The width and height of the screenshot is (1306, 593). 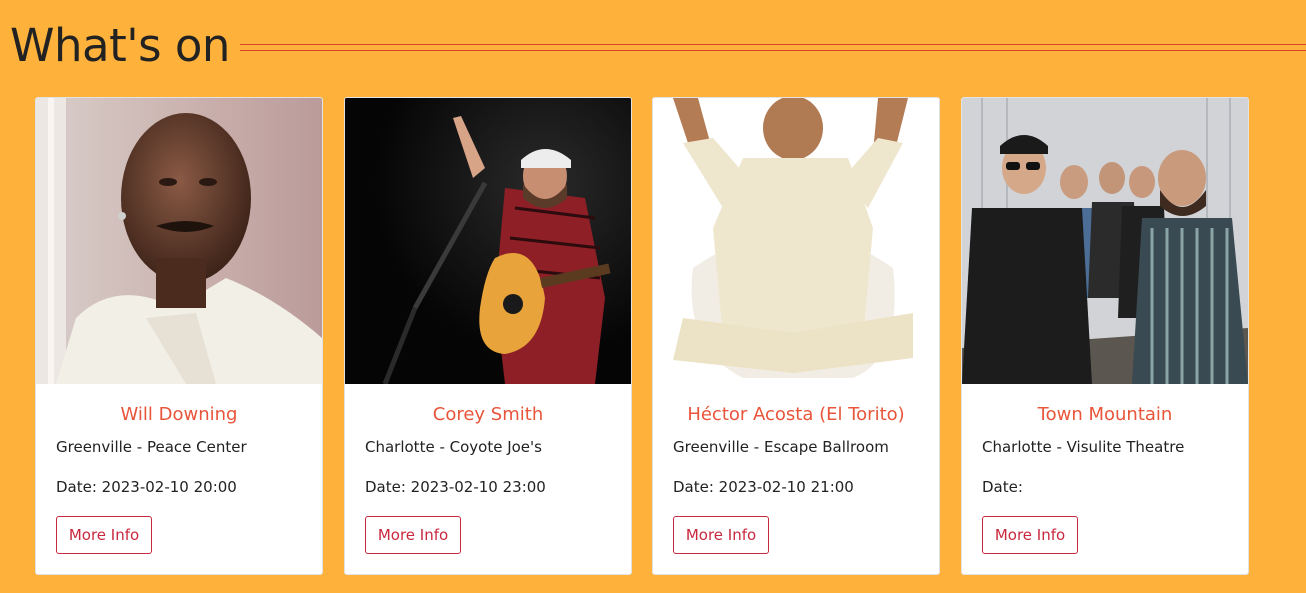 What do you see at coordinates (1105, 414) in the screenshot?
I see `event-title: Town Mountain` at bounding box center [1105, 414].